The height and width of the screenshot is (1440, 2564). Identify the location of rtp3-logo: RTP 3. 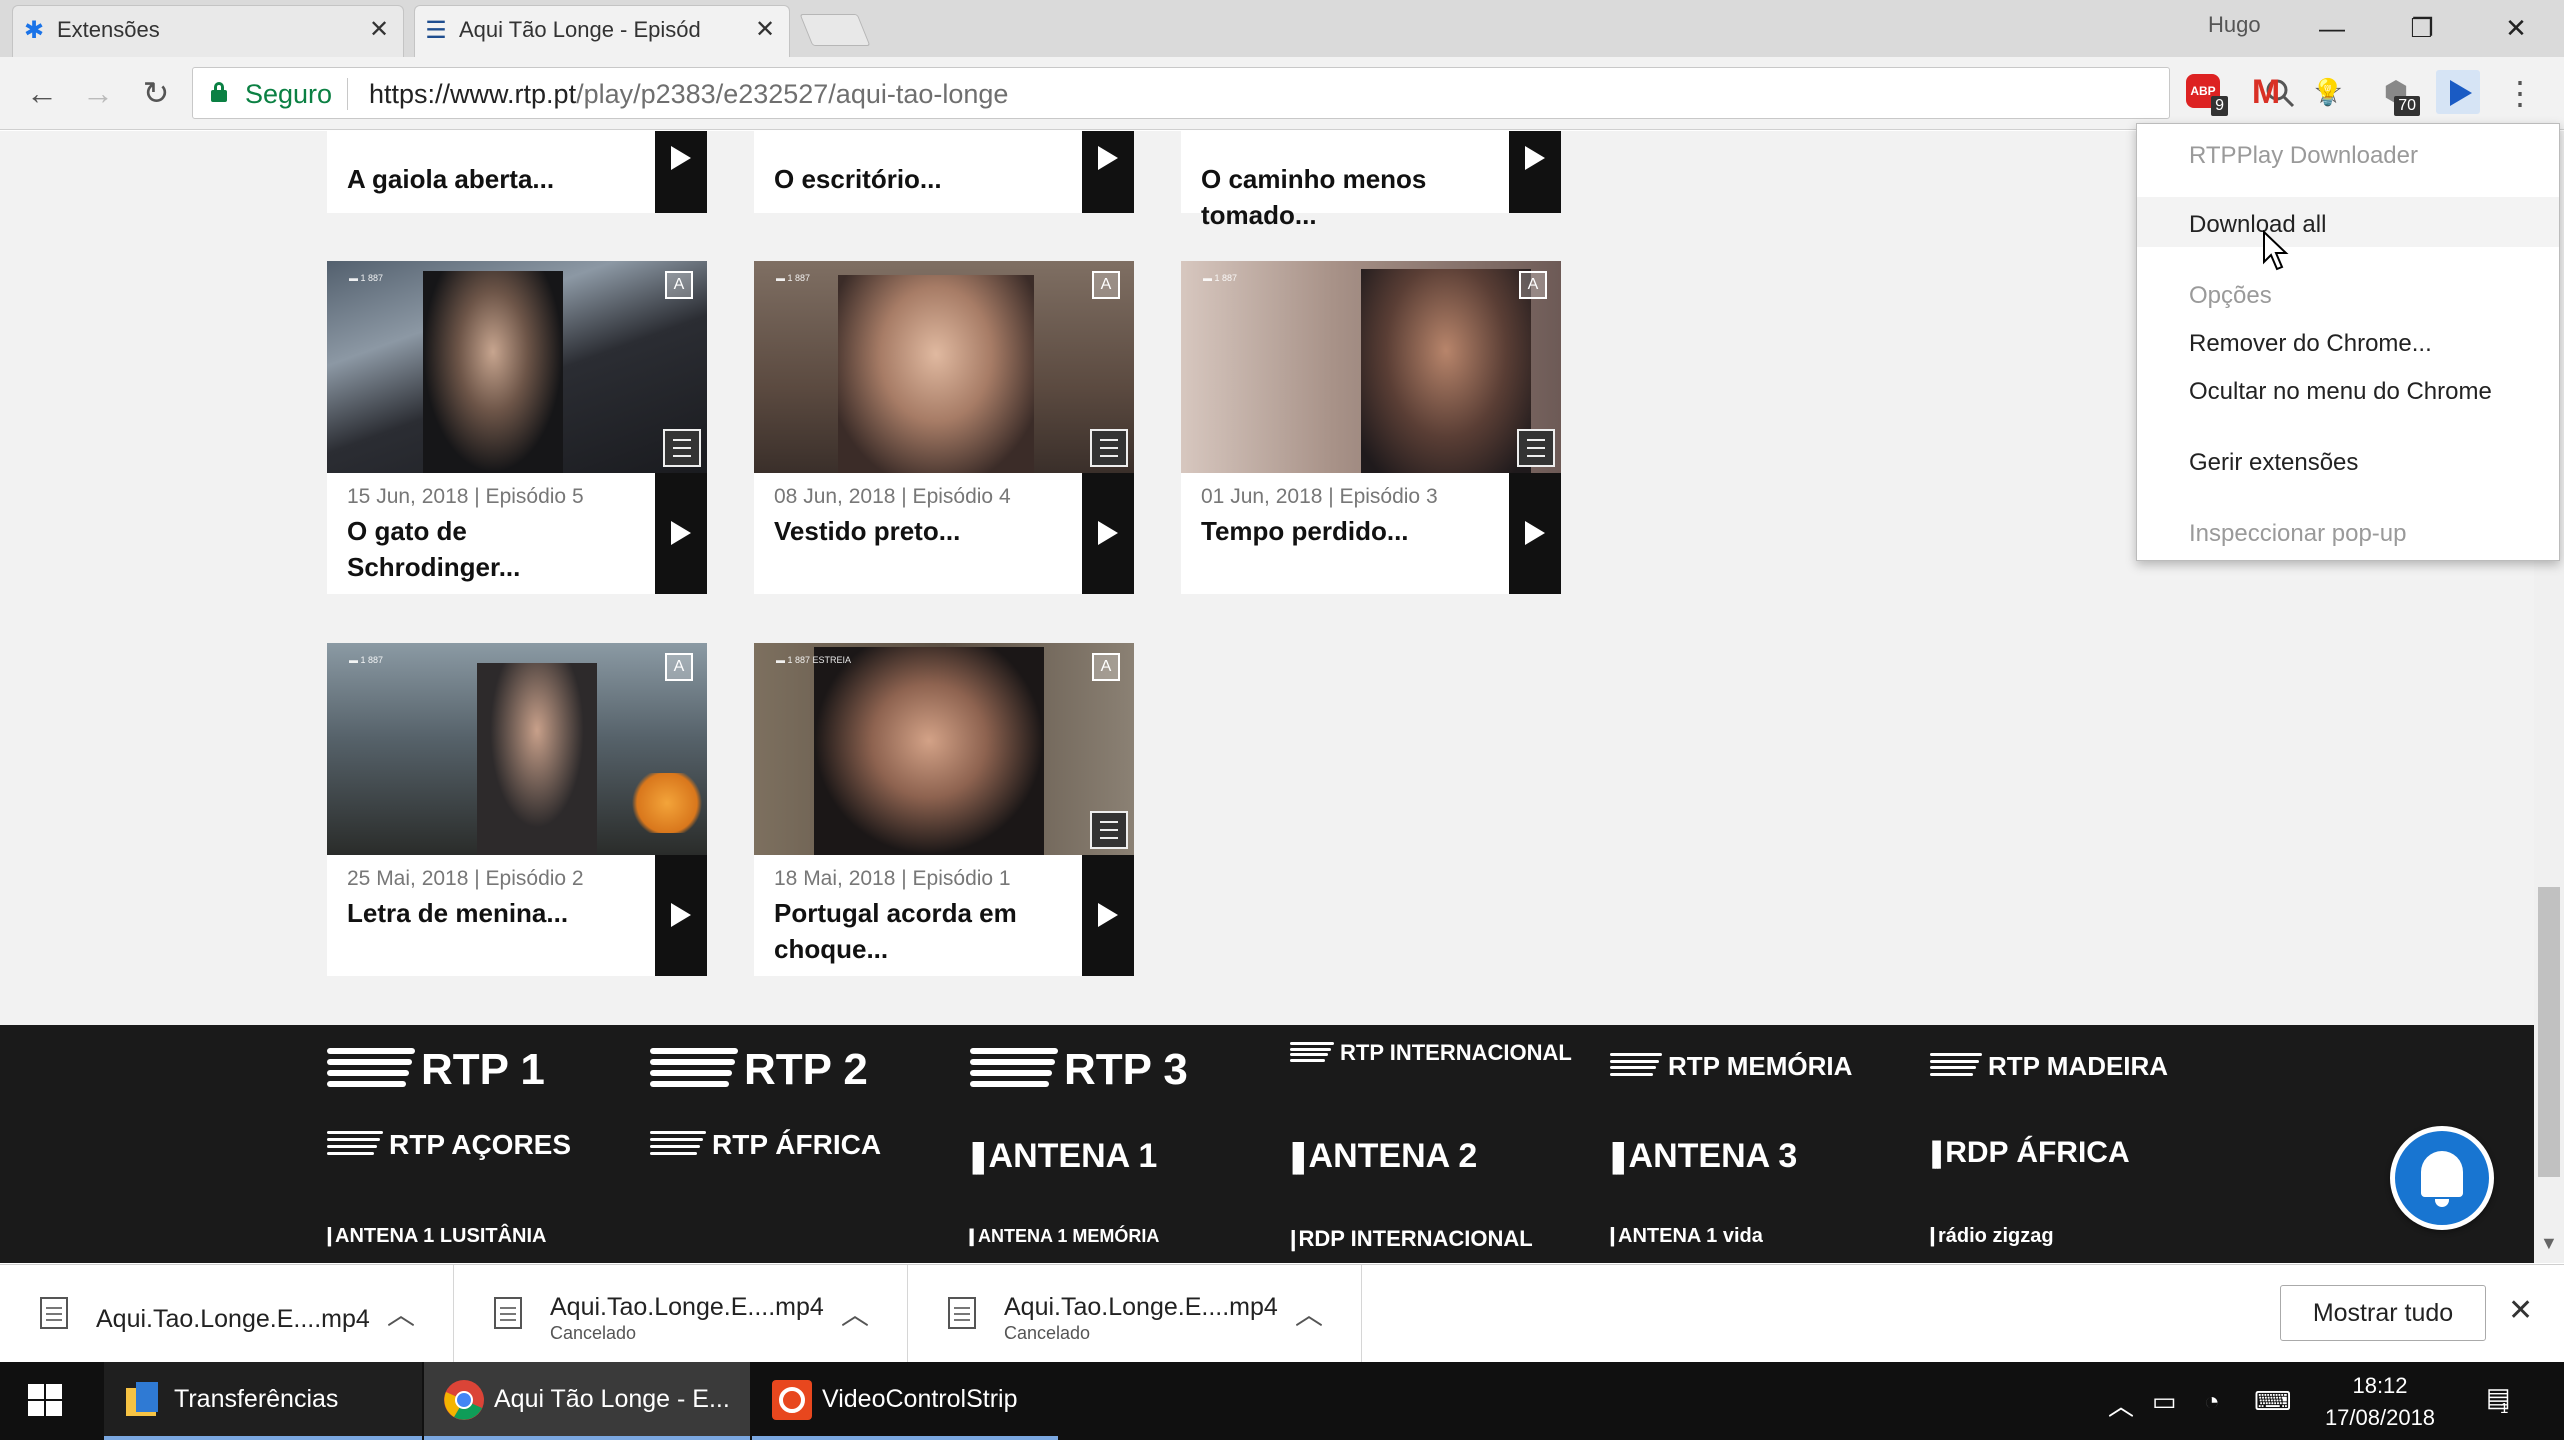
(1079, 1069).